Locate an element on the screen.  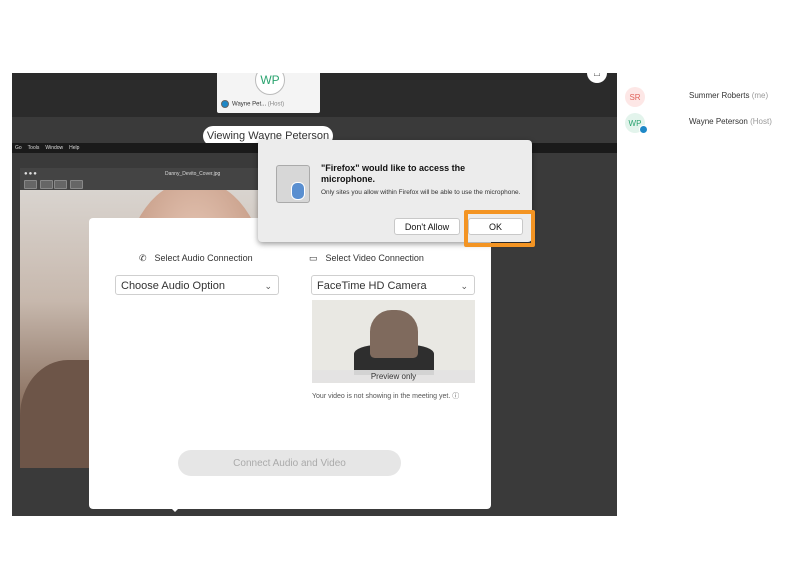
camera-select: FaceTime HD Camera ⌄ is located at coordinates (393, 285).